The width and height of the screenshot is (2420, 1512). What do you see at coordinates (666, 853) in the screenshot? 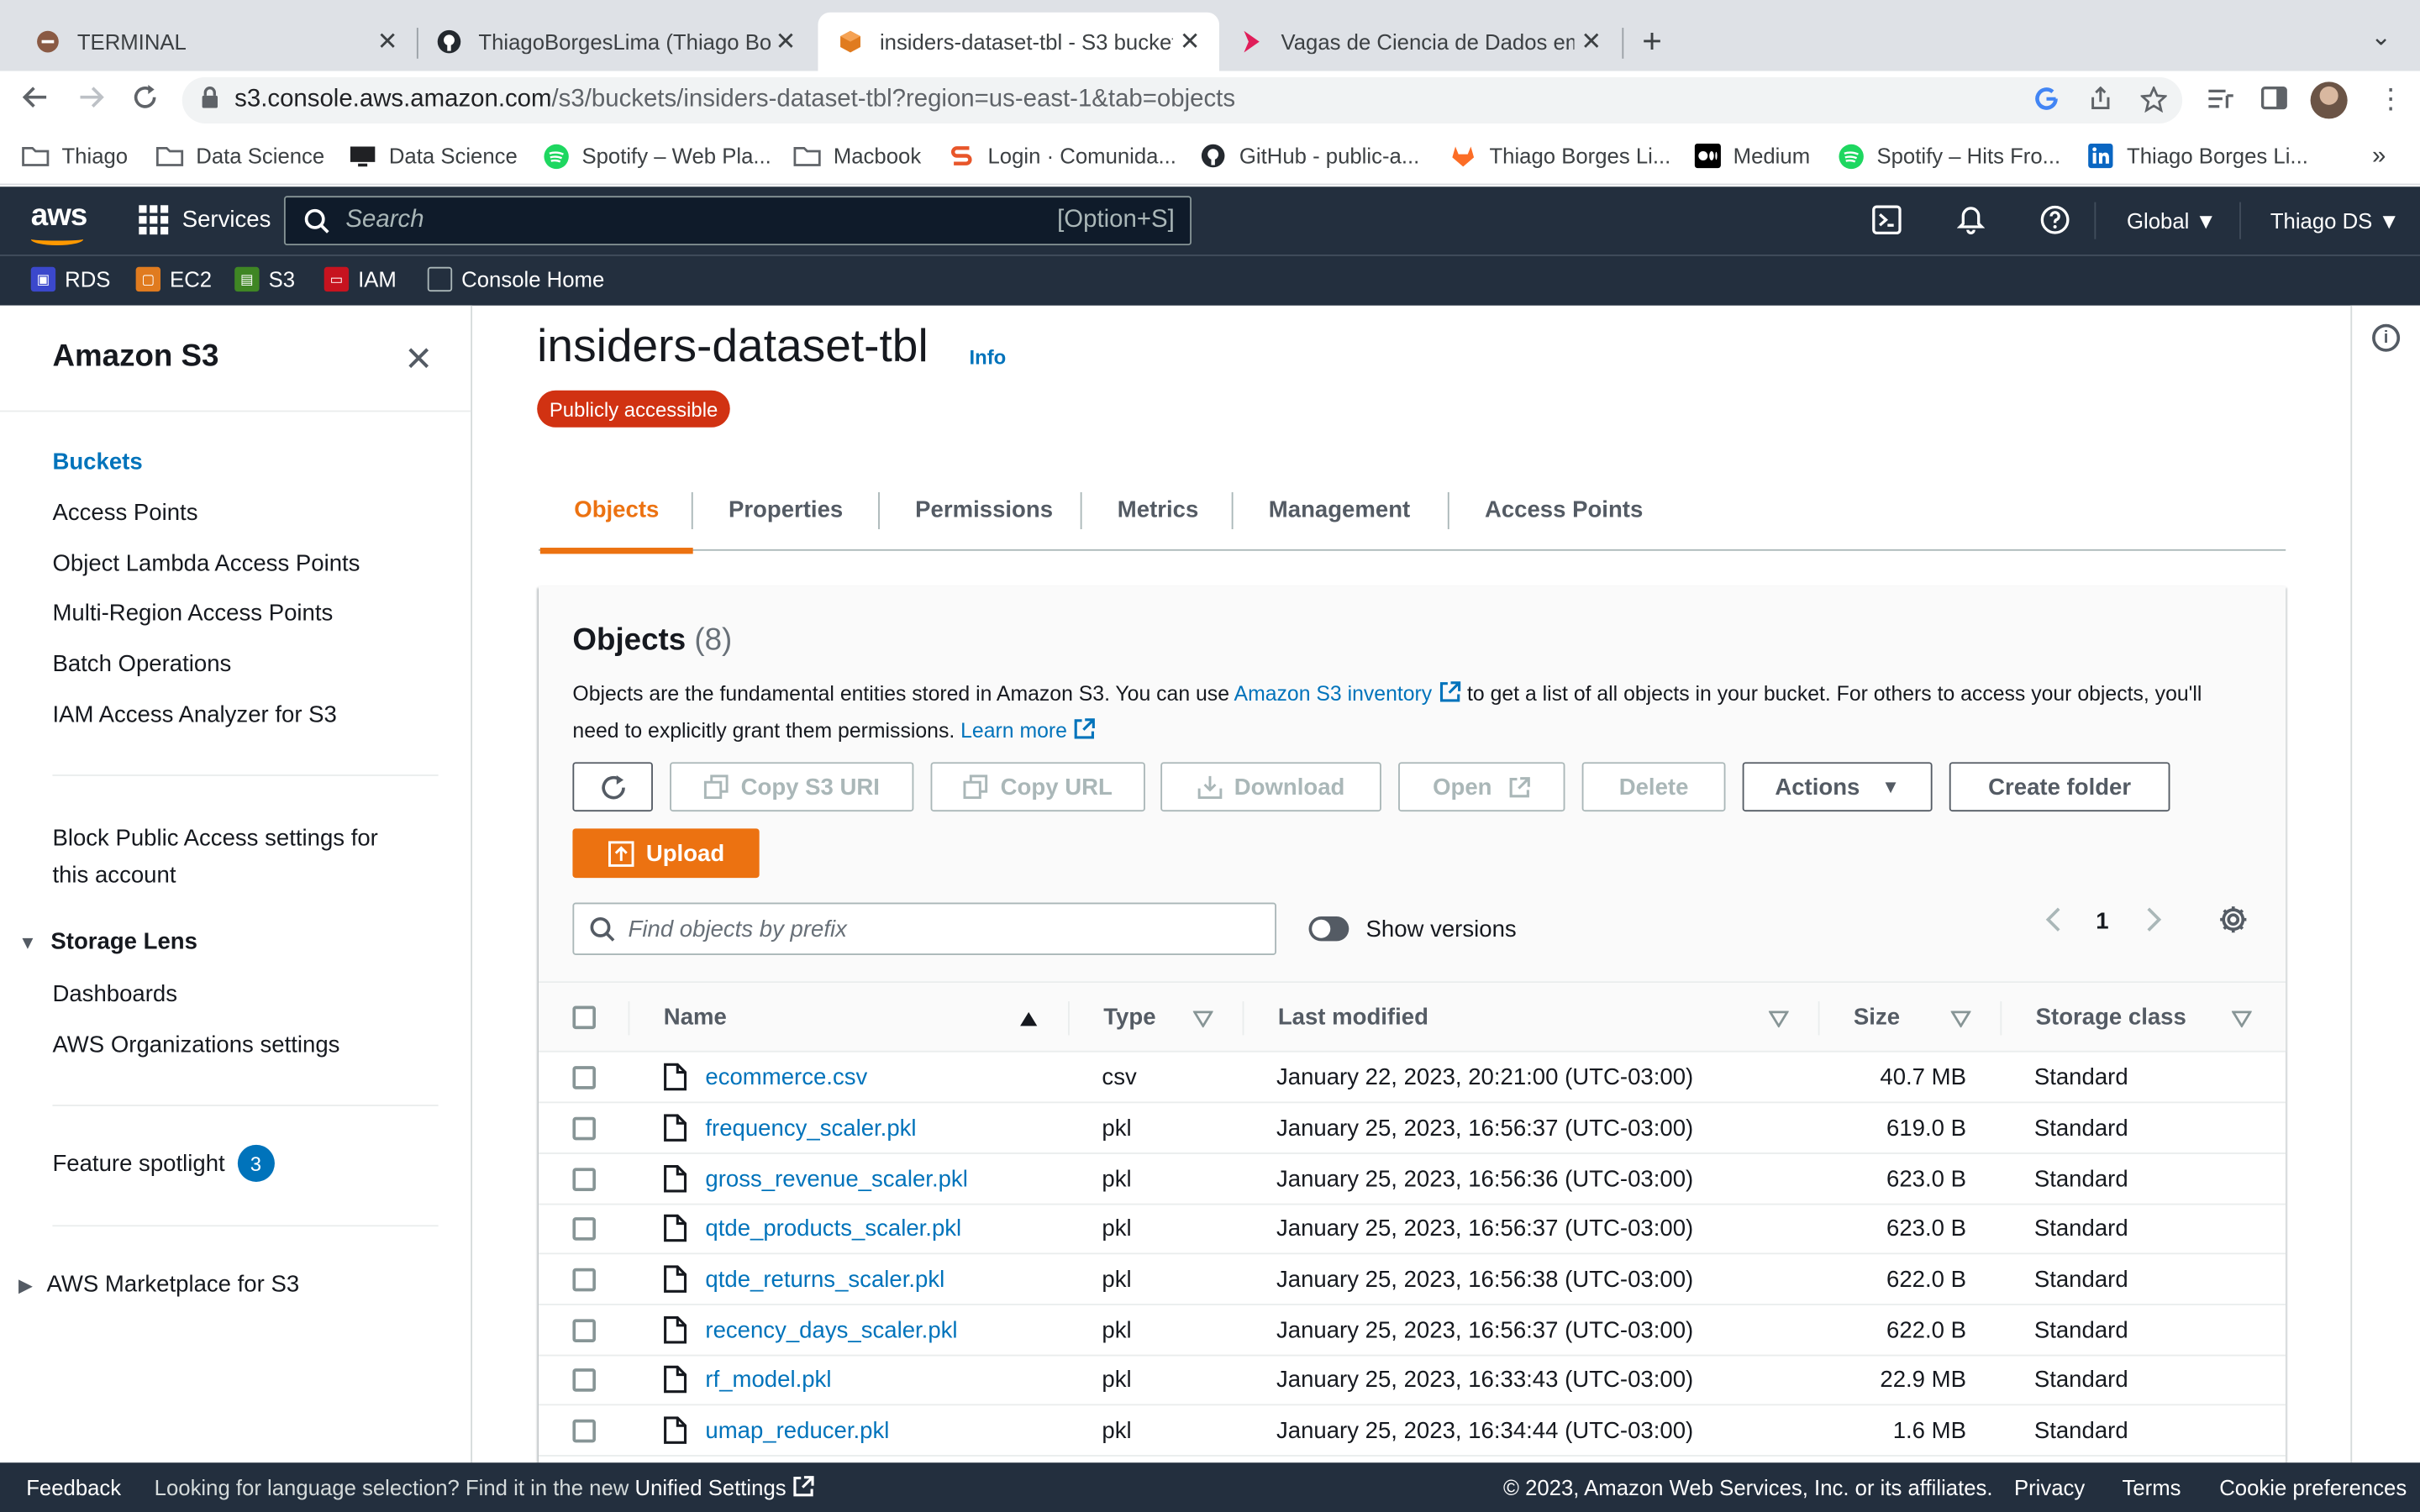
I see `upload-button: Upload` at bounding box center [666, 853].